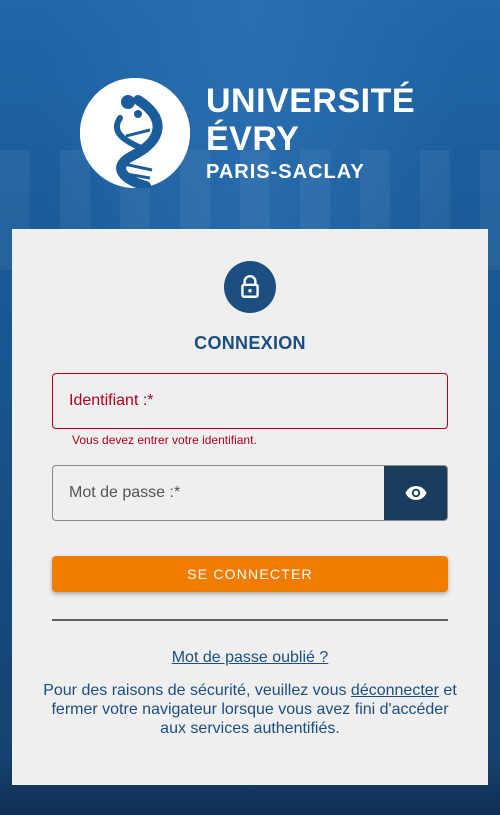 The image size is (500, 815). What do you see at coordinates (250, 620) in the screenshot?
I see `divider` at bounding box center [250, 620].